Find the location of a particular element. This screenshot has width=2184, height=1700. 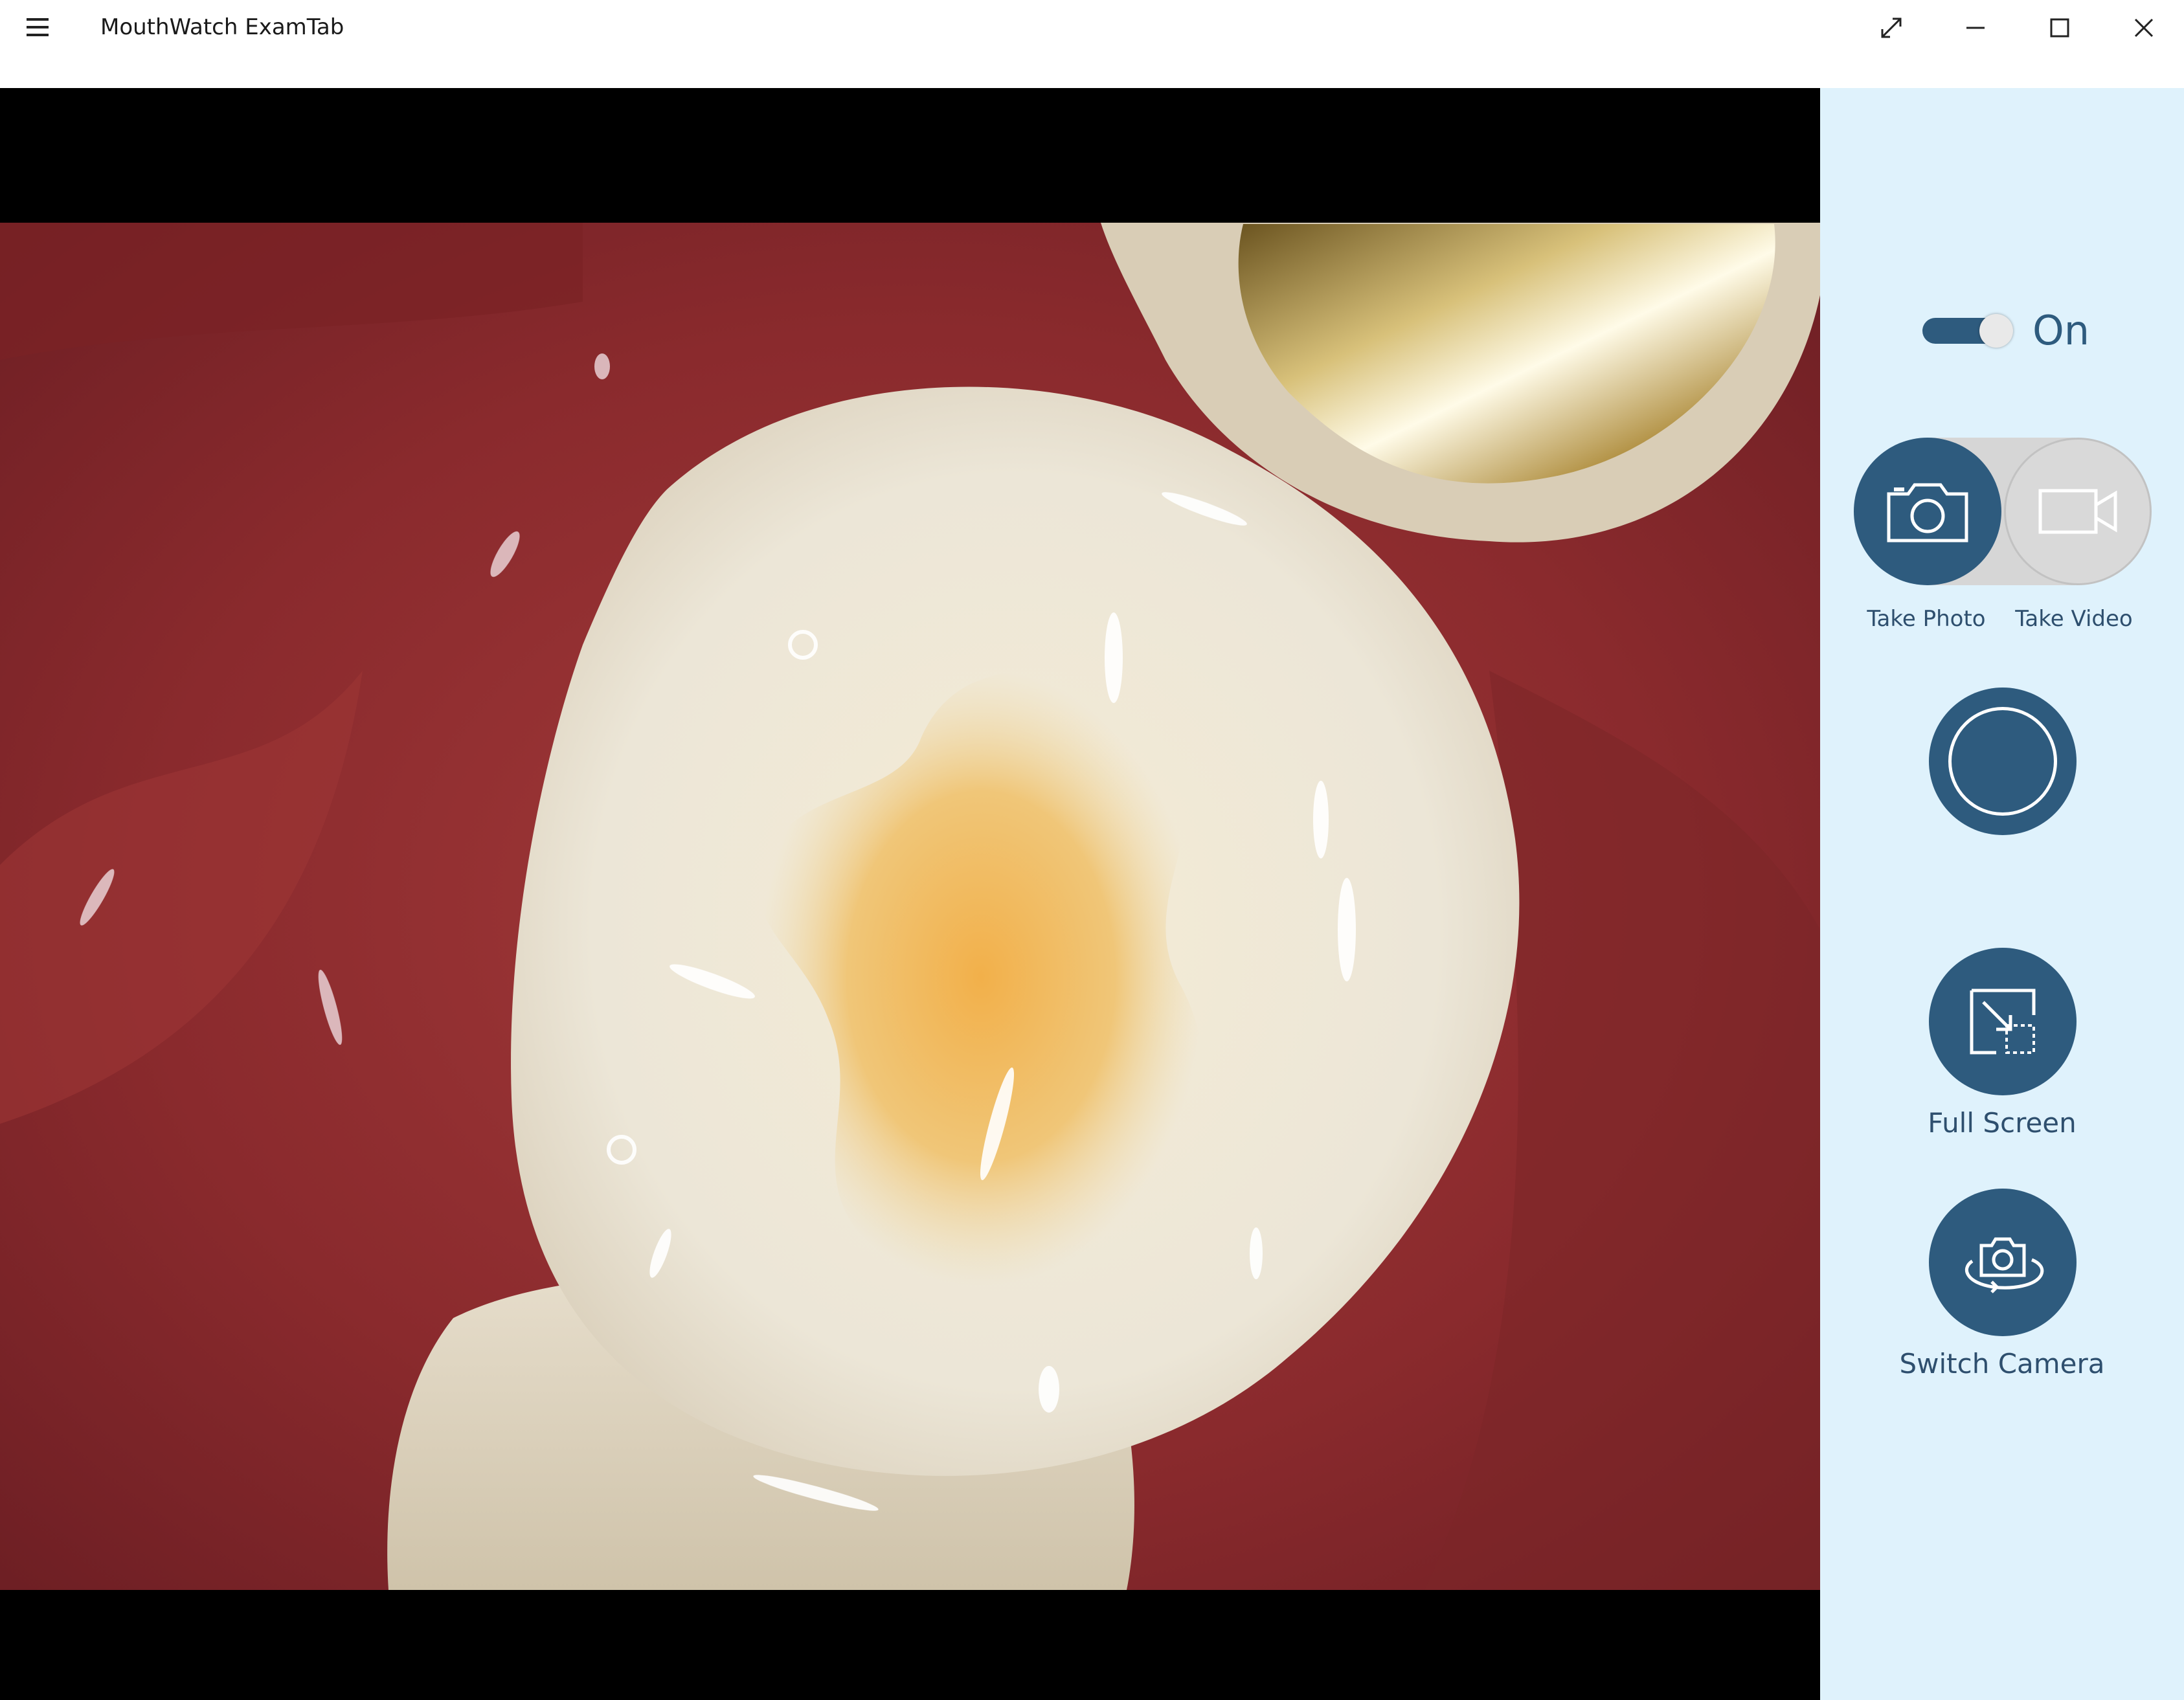

app-title: MouthWatch ExamTab is located at coordinates (222, 27).